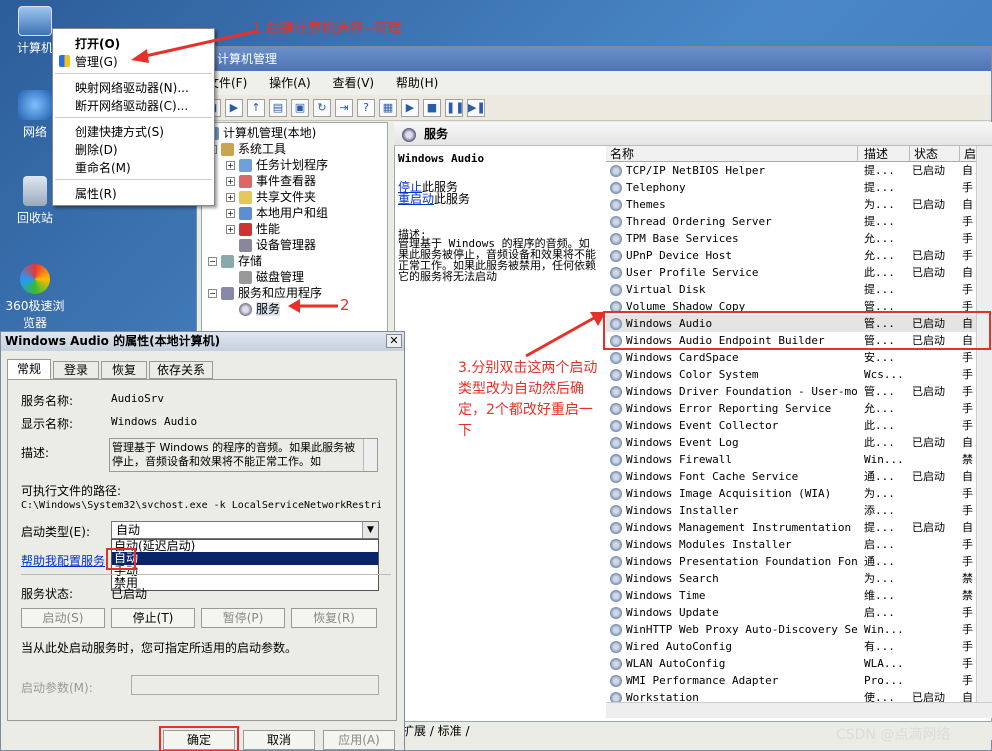 This screenshot has width=992, height=751. What do you see at coordinates (791, 272) in the screenshot?
I see `service-row: User Profile Service 此... 已启动自` at bounding box center [791, 272].